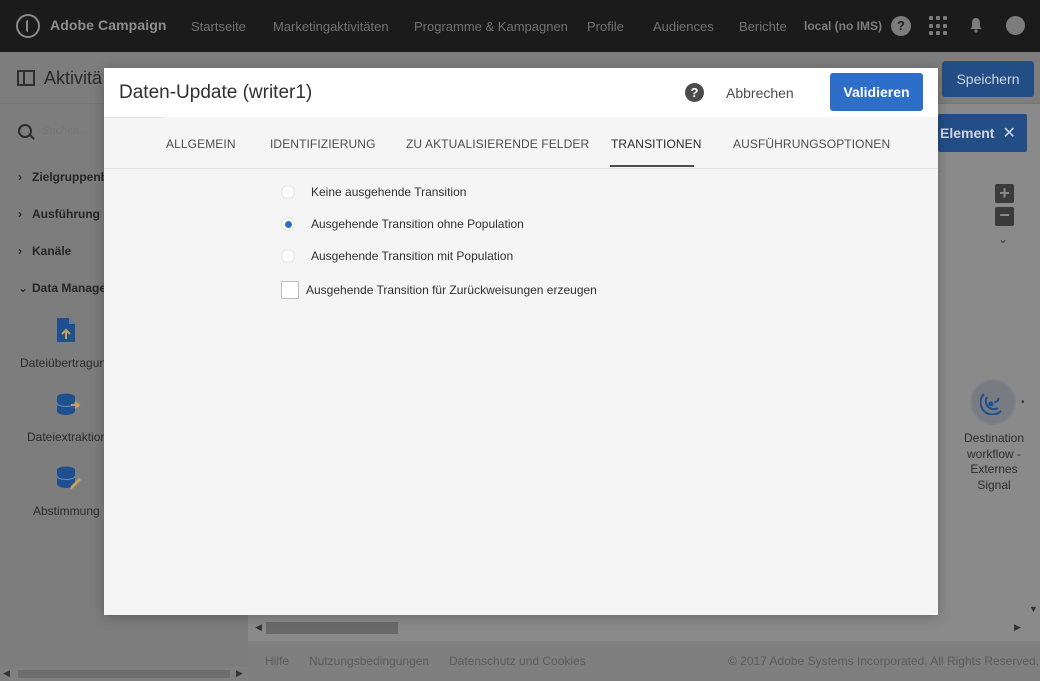  Describe the element at coordinates (994, 461) in the screenshot. I see `node-label: Destination workflow - Externes Signal` at that location.